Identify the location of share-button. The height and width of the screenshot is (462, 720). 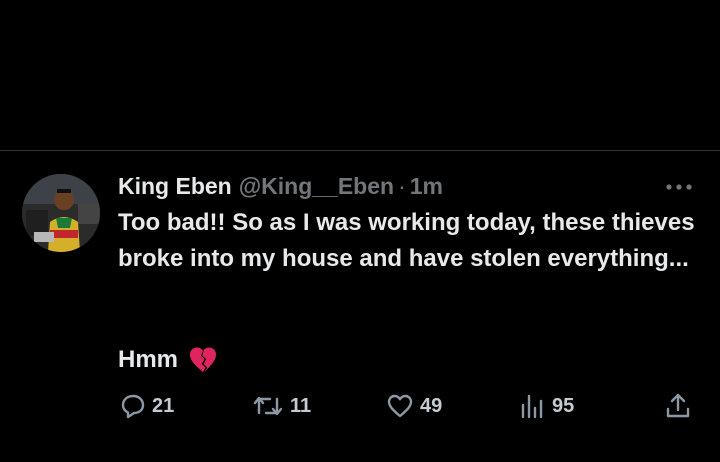
(678, 406).